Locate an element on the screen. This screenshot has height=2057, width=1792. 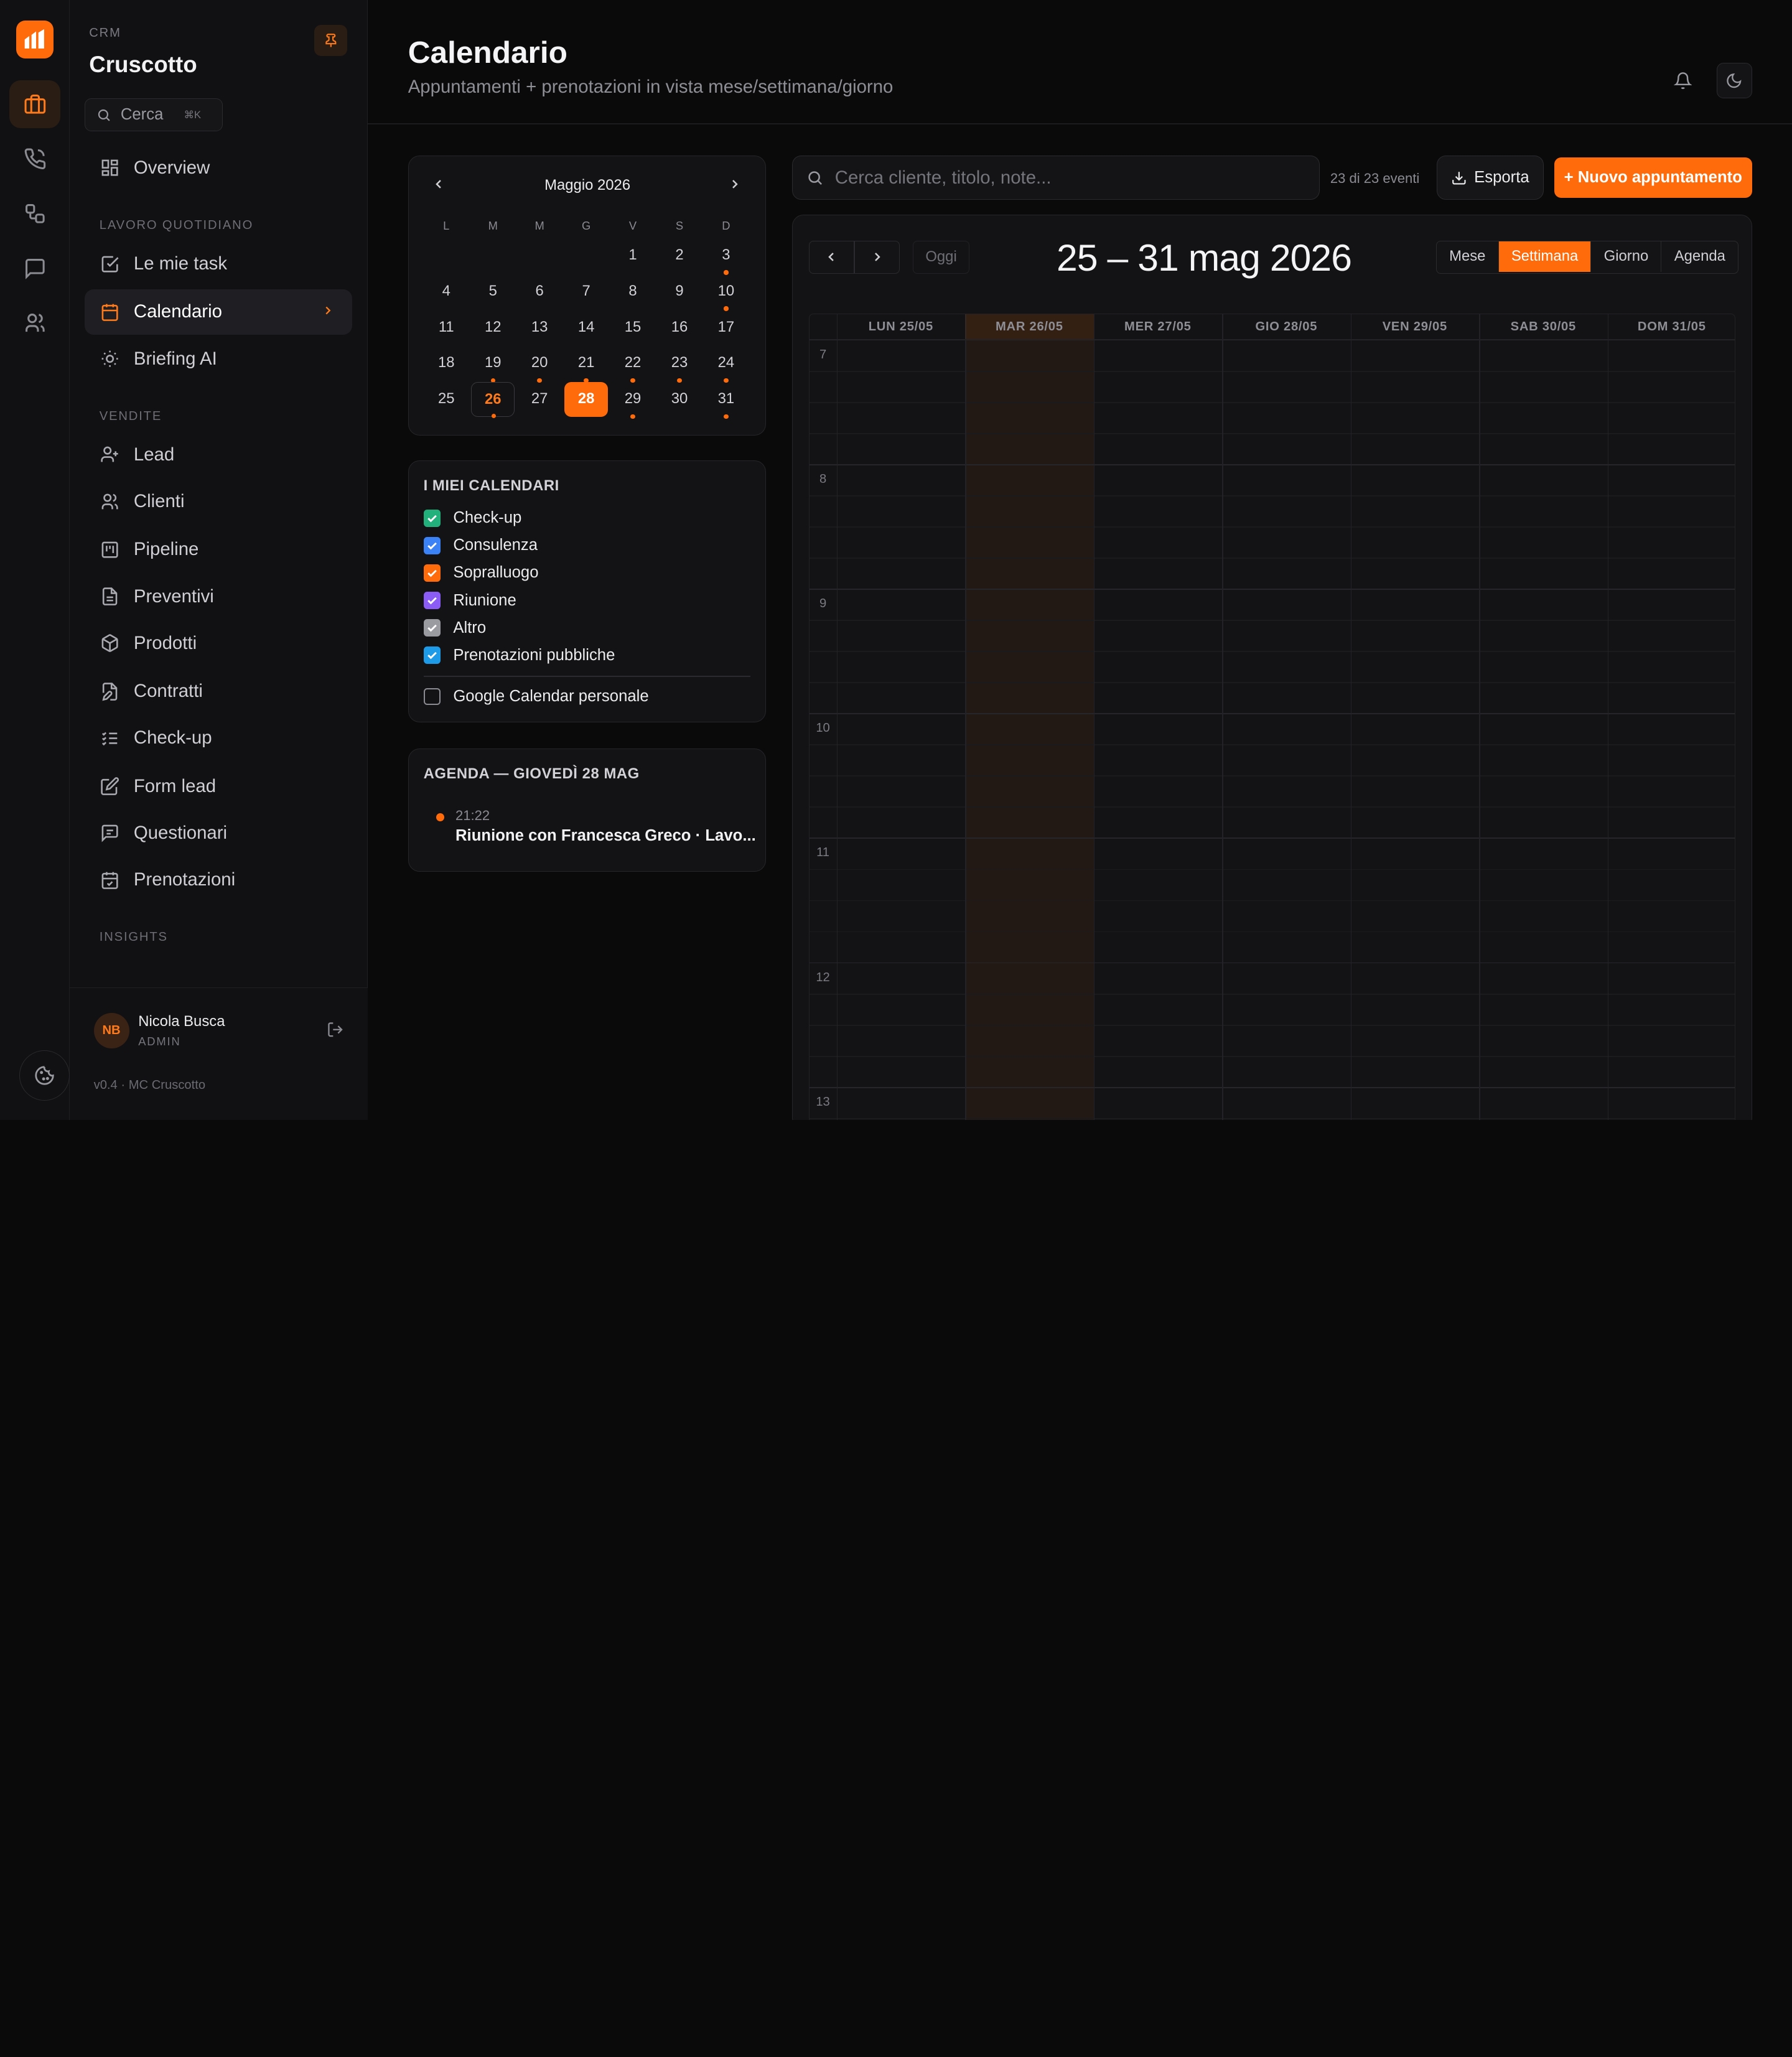
mini-calendar-day: 8 is located at coordinates (633, 291).